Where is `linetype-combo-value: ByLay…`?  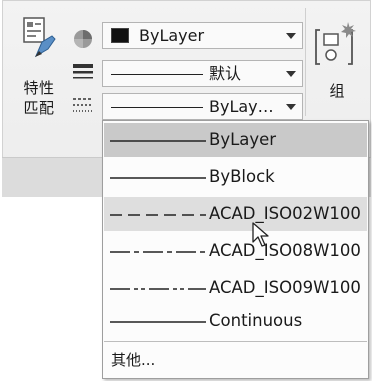
linetype-combo-value: ByLay… is located at coordinates (241, 106).